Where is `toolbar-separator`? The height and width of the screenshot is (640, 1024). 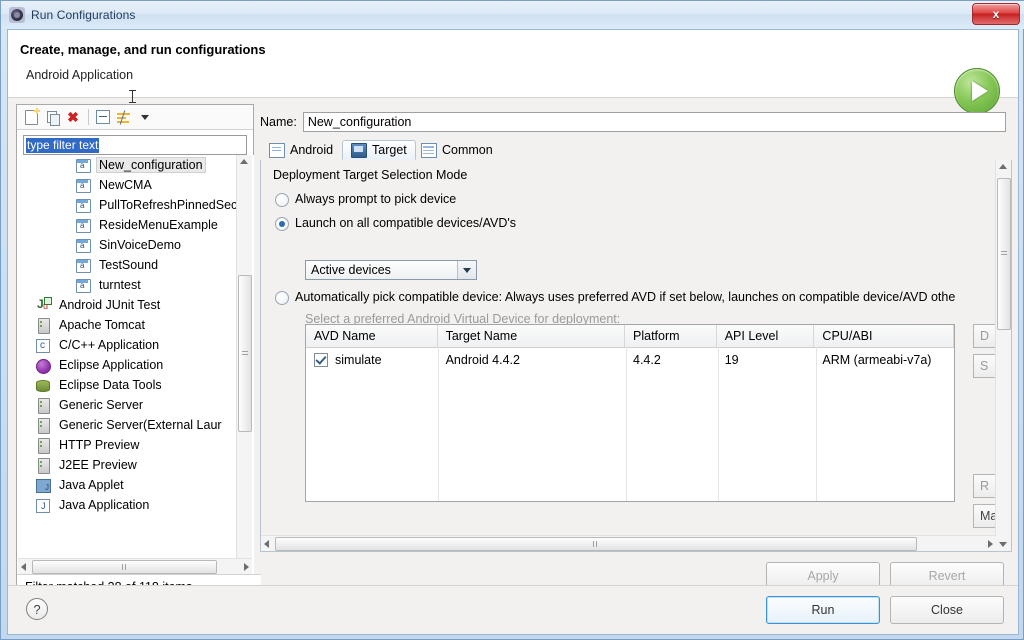
toolbar-separator is located at coordinates (88, 117).